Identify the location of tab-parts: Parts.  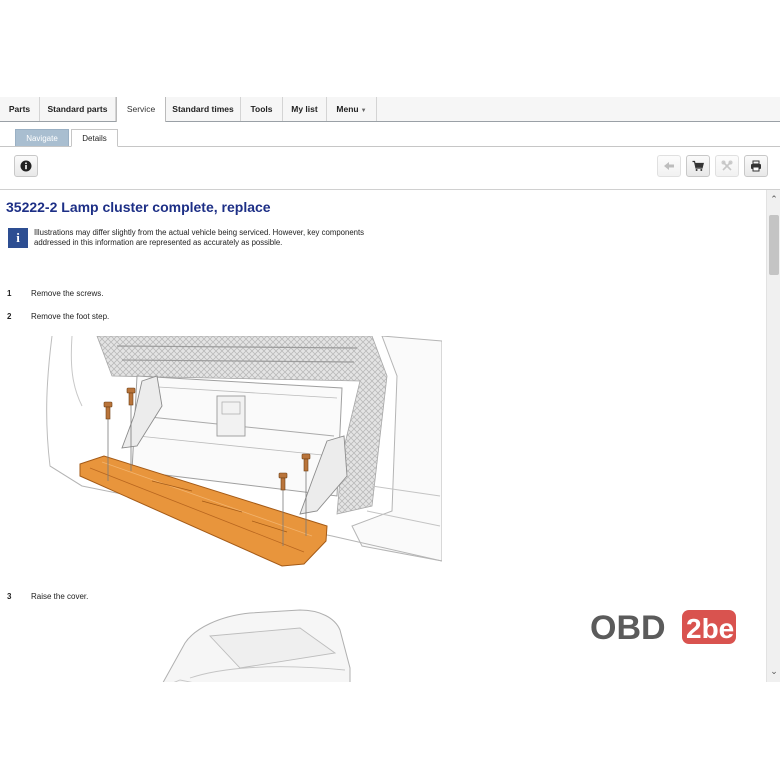
(20, 109).